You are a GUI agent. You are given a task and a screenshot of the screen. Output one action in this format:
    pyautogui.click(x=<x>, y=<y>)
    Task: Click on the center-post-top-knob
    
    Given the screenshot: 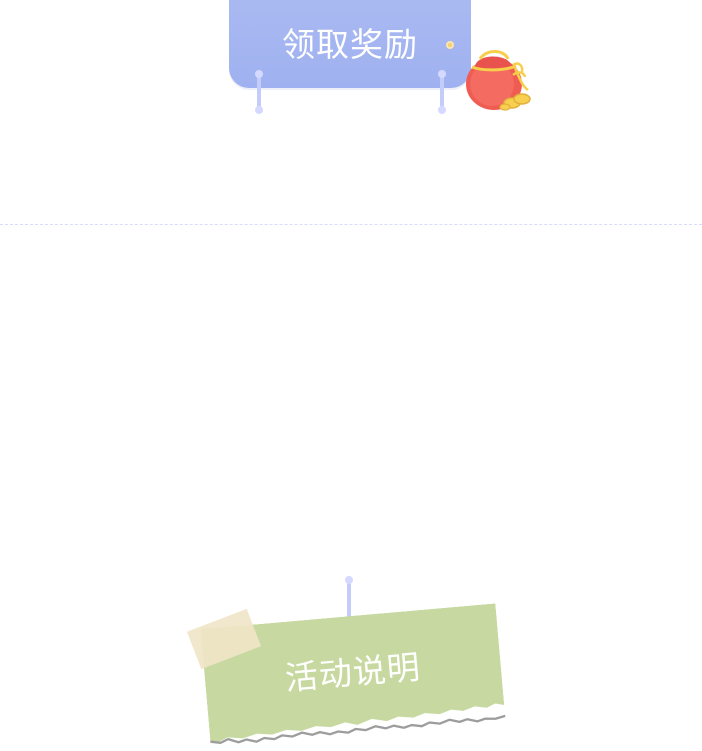 What is the action you would take?
    pyautogui.click(x=349, y=580)
    